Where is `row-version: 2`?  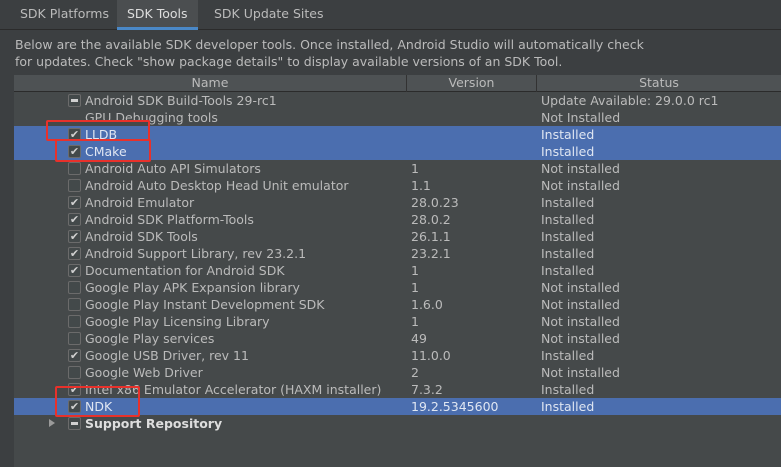
row-version: 2 is located at coordinates (415, 372).